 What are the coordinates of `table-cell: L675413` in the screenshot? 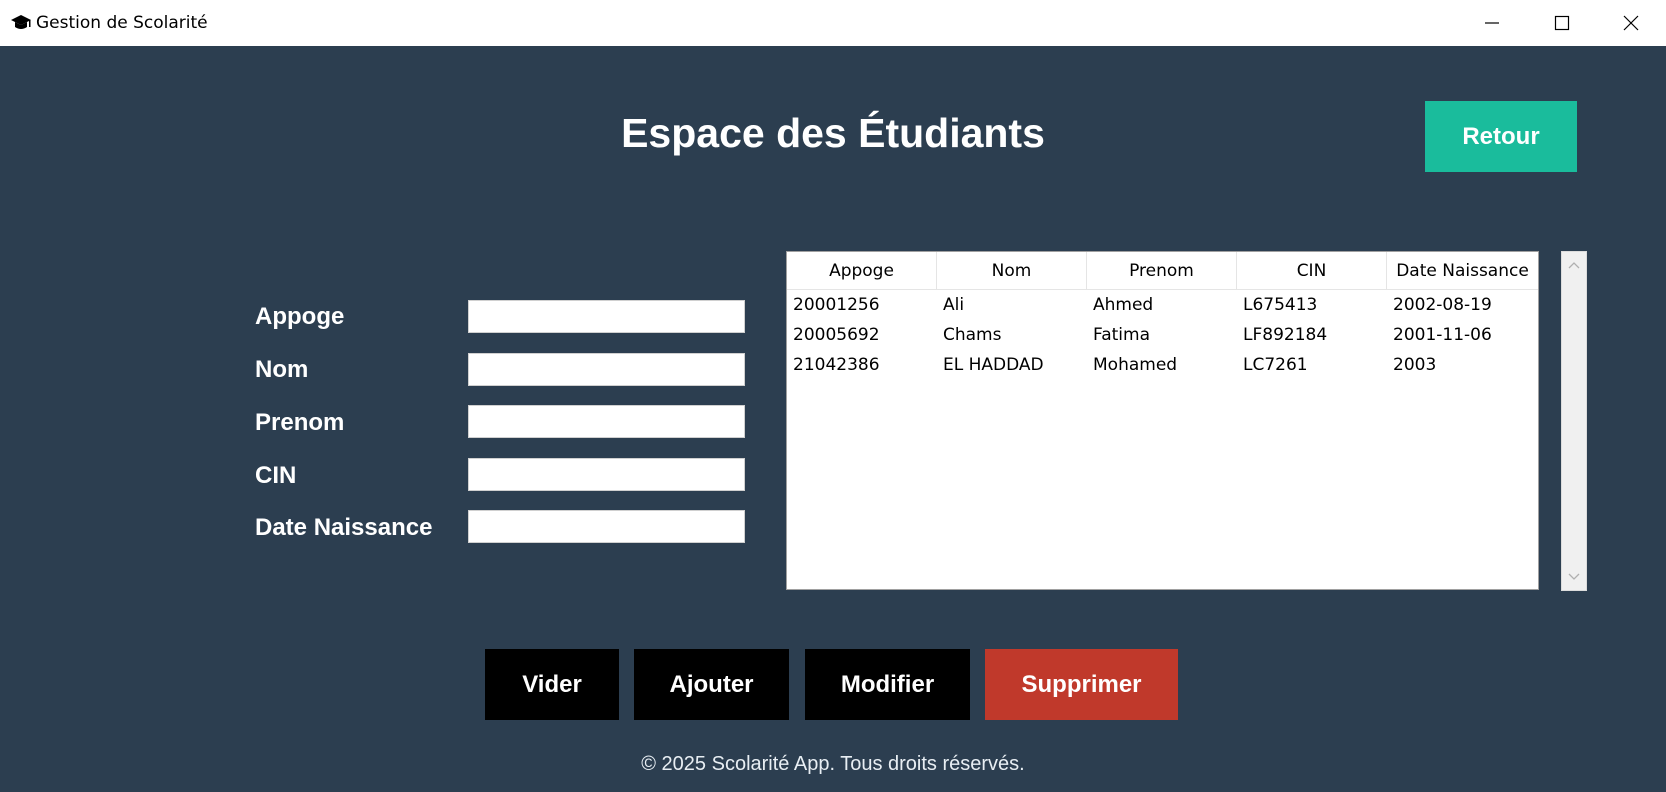 It's located at (1280, 305).